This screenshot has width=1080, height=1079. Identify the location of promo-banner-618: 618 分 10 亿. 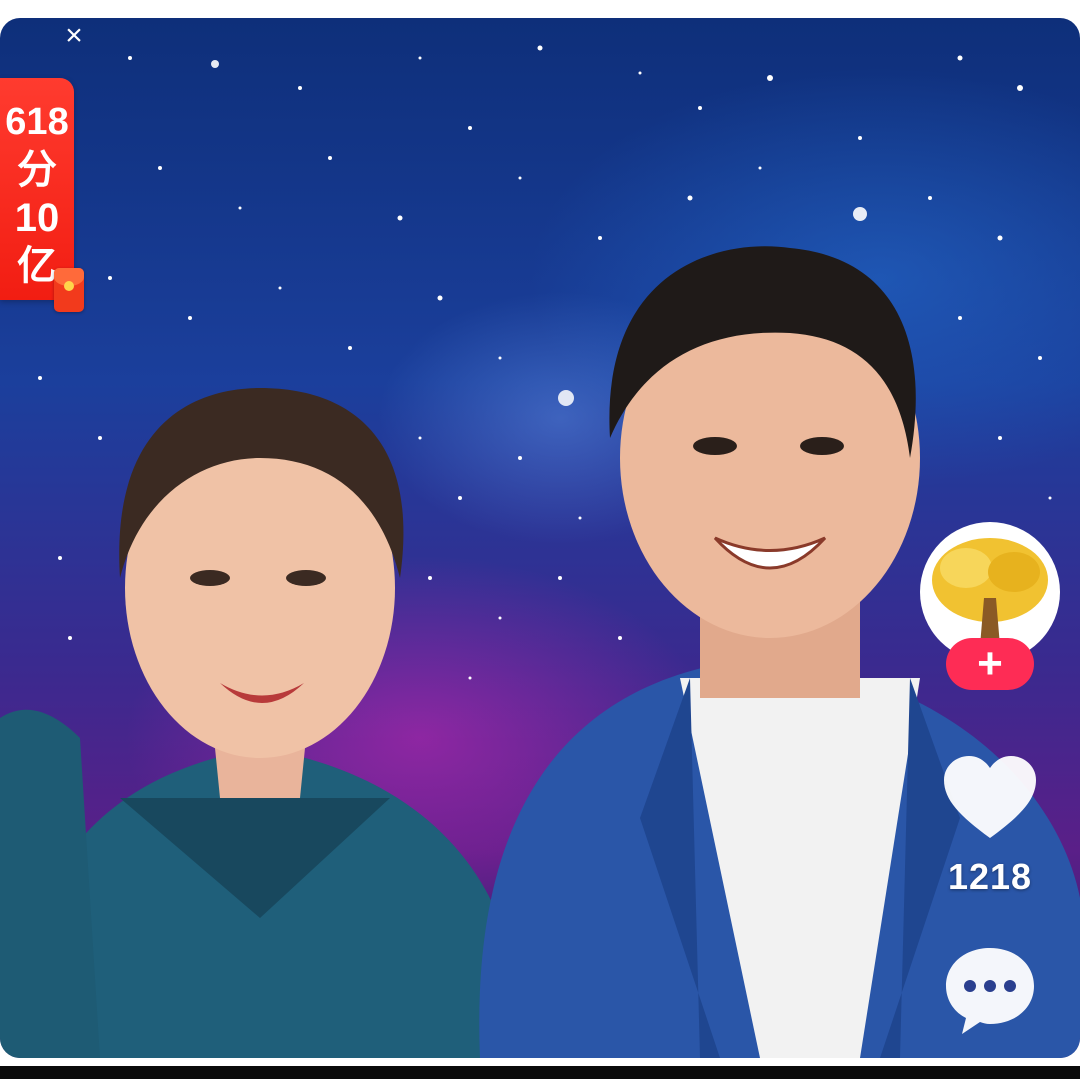
(37, 189).